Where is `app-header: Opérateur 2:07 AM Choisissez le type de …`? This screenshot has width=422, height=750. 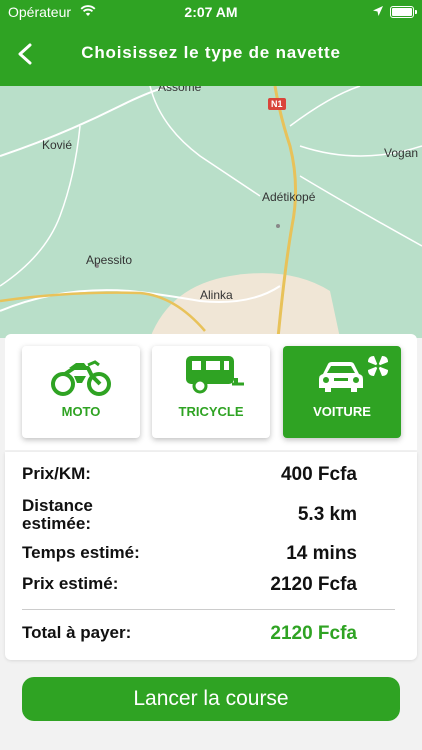 app-header: Opérateur 2:07 AM Choisissez le type de … is located at coordinates (211, 43).